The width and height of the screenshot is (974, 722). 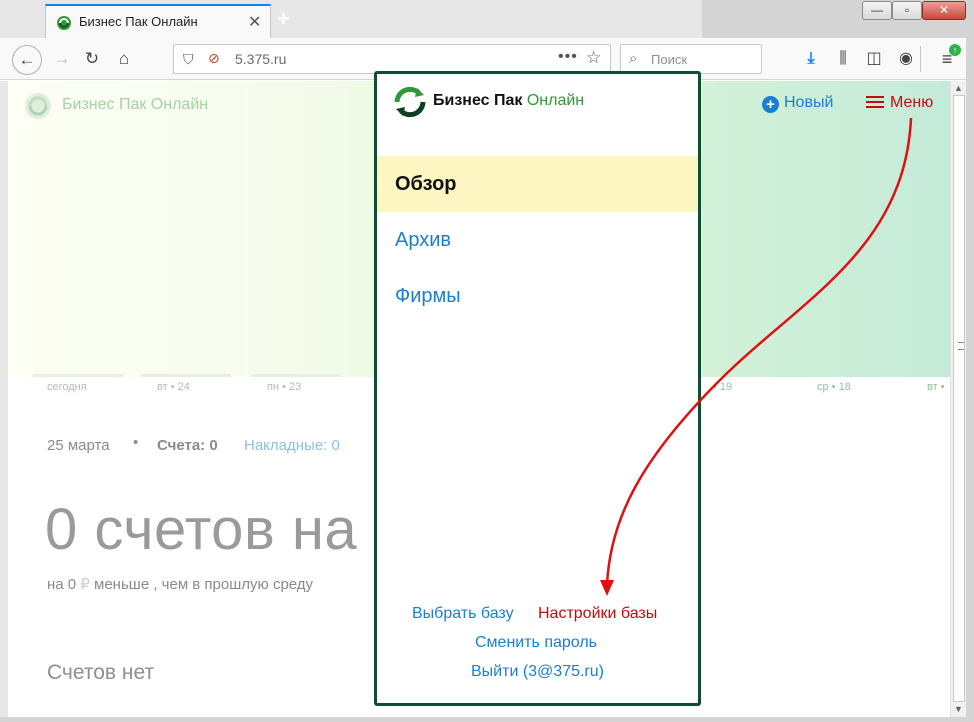 What do you see at coordinates (537, 672) in the screenshot?
I see `logout-link: Выйти (3@375.ru)` at bounding box center [537, 672].